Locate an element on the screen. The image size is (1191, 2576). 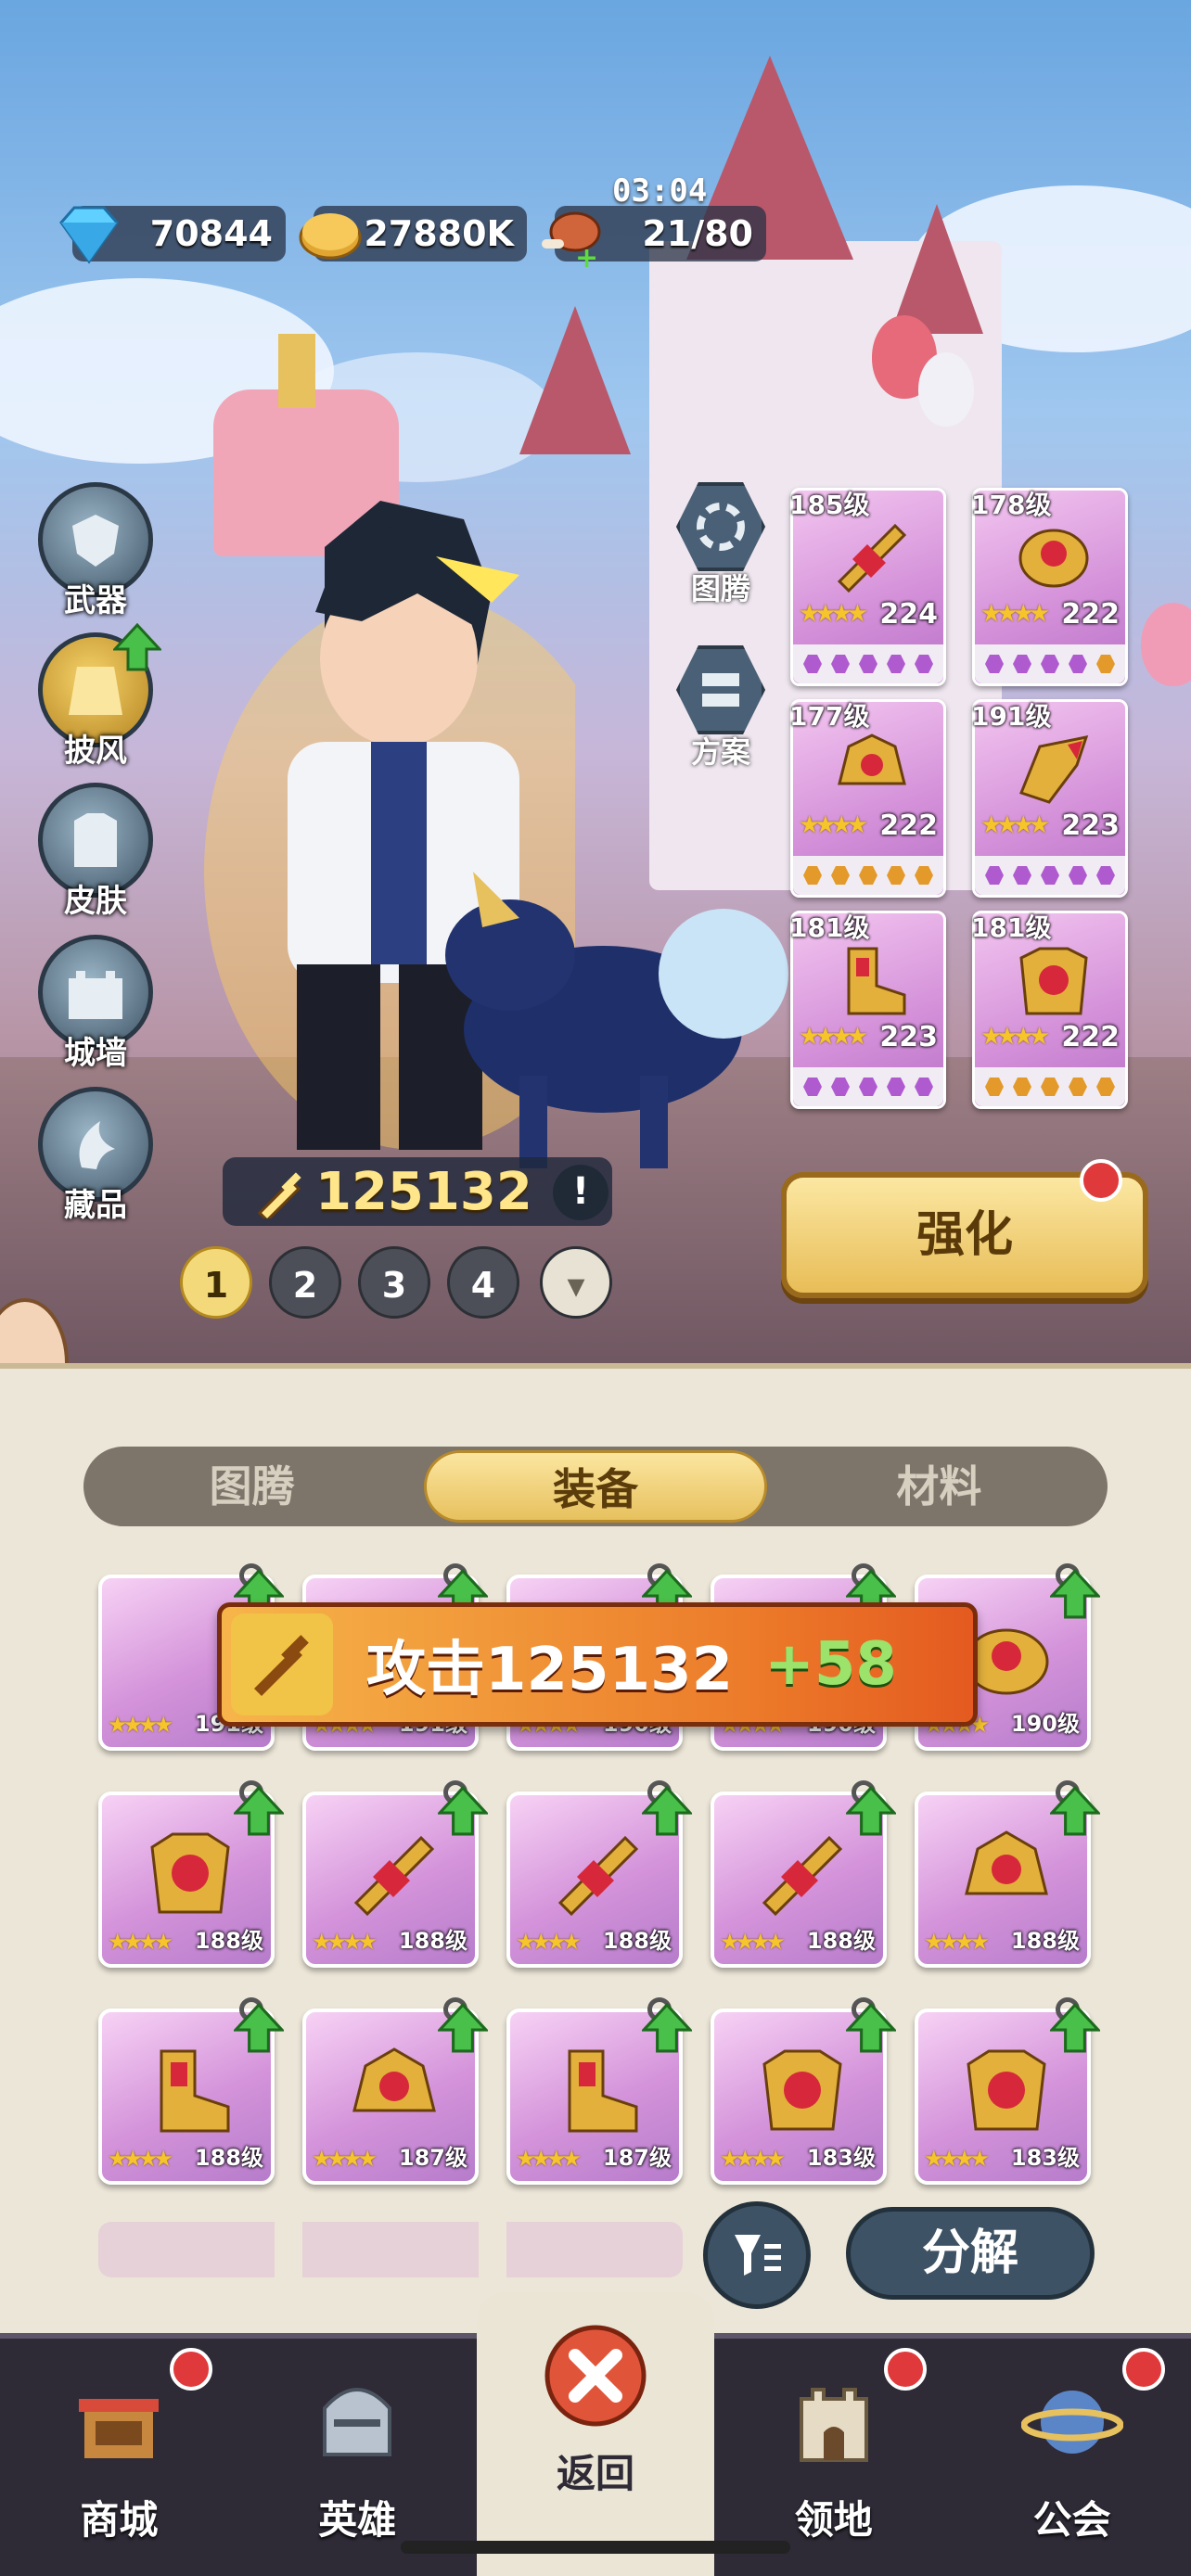
filter-icon is located at coordinates (758, 2256).